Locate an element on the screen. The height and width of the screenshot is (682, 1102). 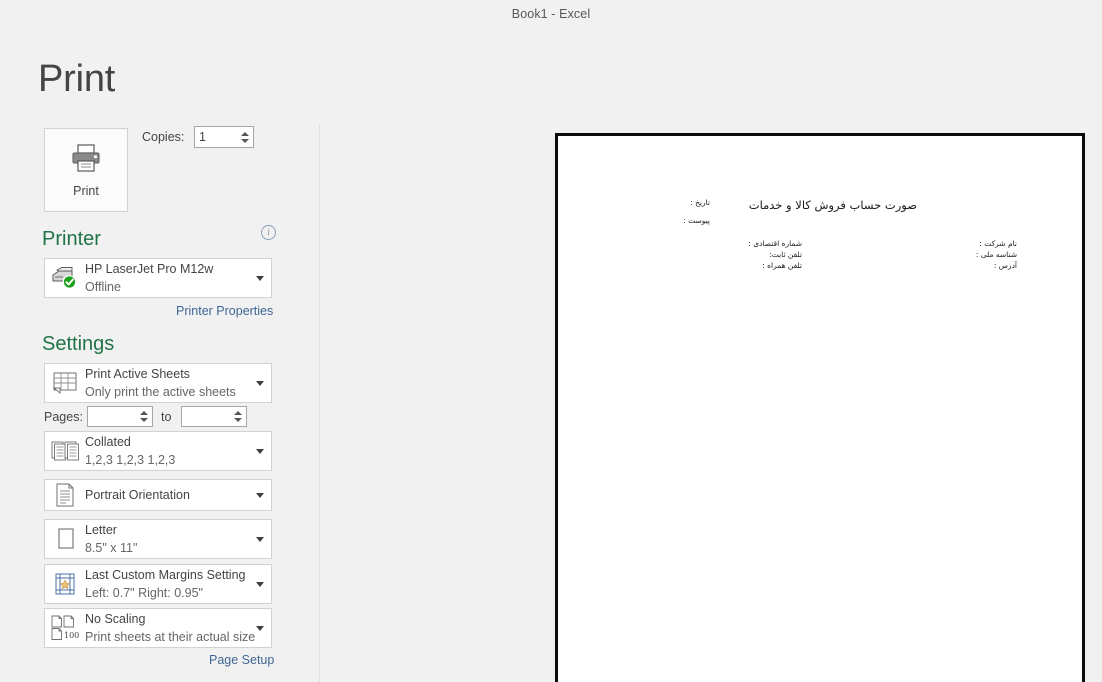
printer-status-icon is located at coordinates (65, 278).